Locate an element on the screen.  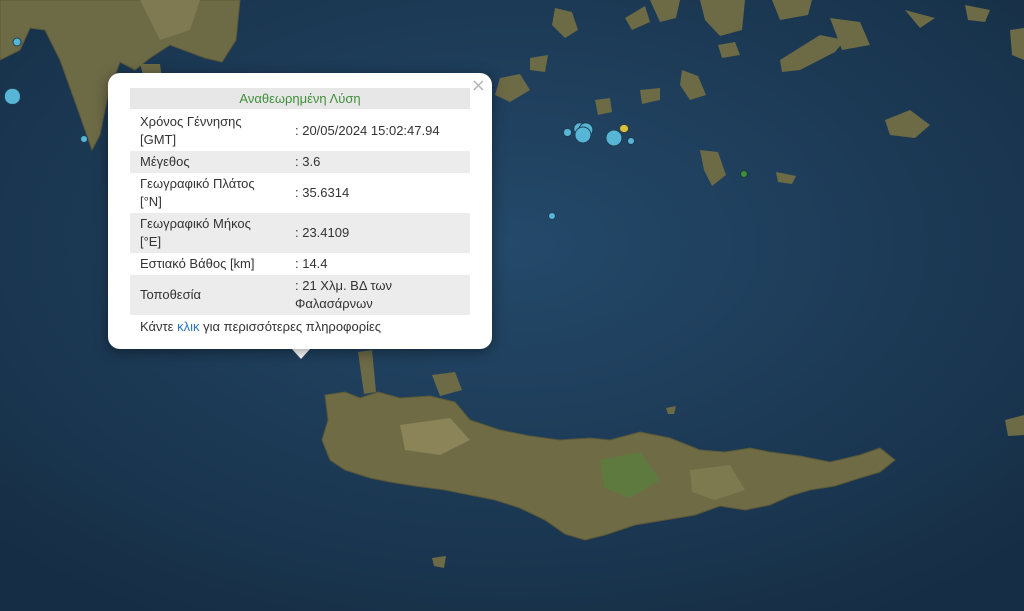
row-label: Τοποθεσία is located at coordinates (207, 295).